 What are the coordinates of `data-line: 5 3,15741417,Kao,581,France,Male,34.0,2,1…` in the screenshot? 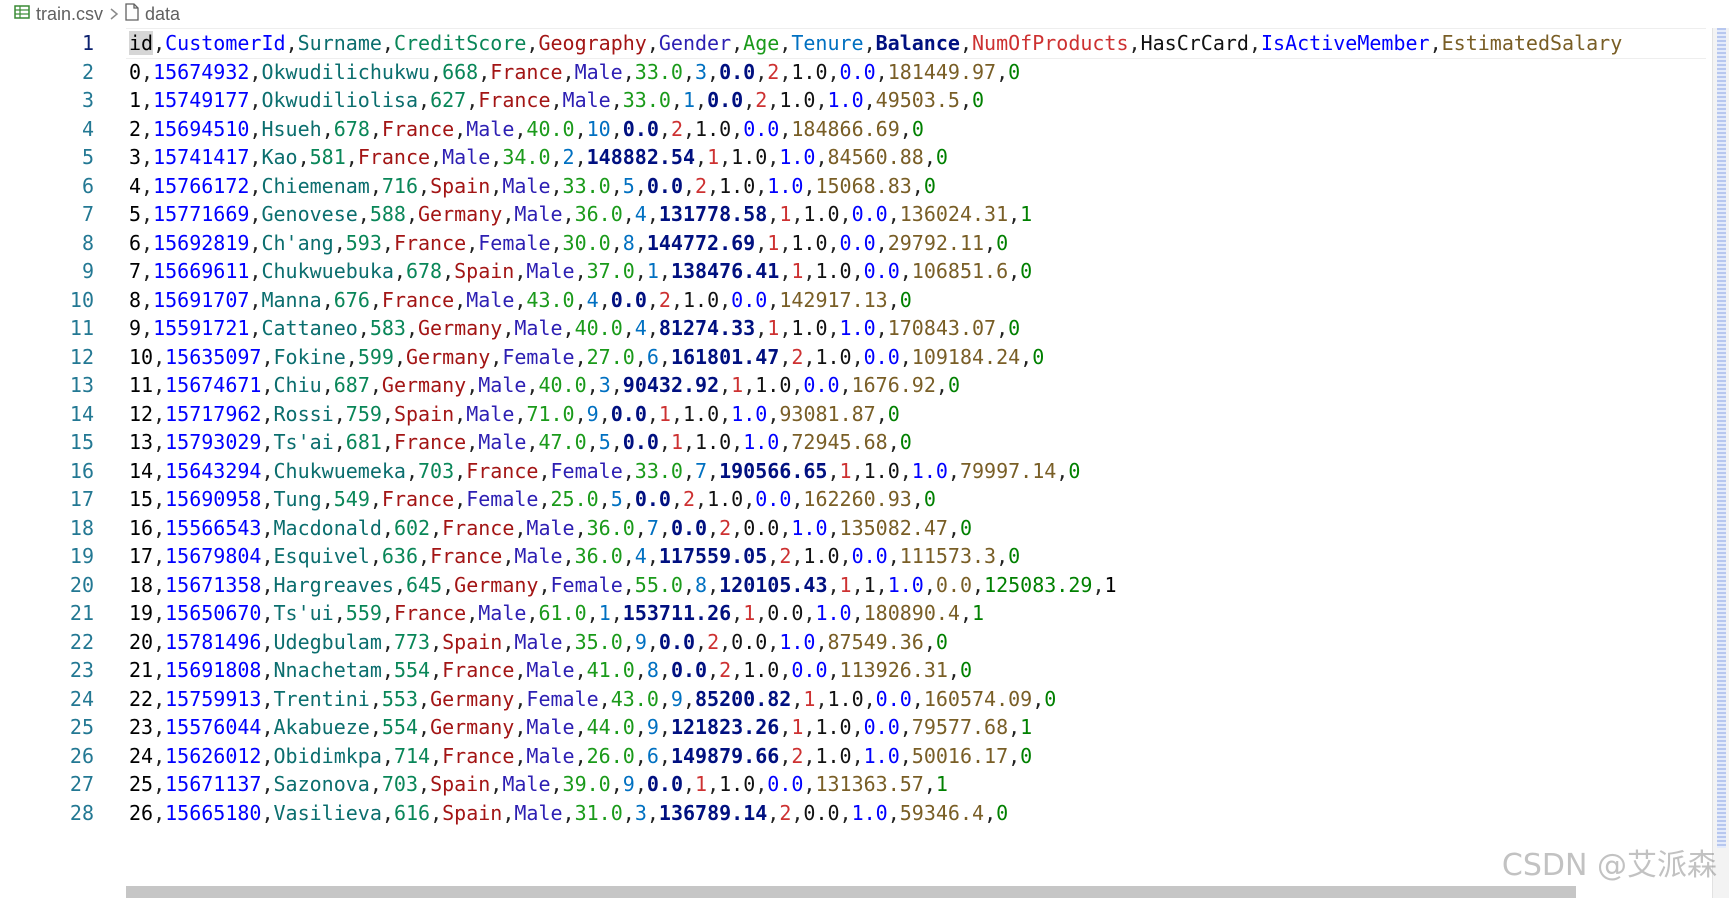 It's located at (856, 157).